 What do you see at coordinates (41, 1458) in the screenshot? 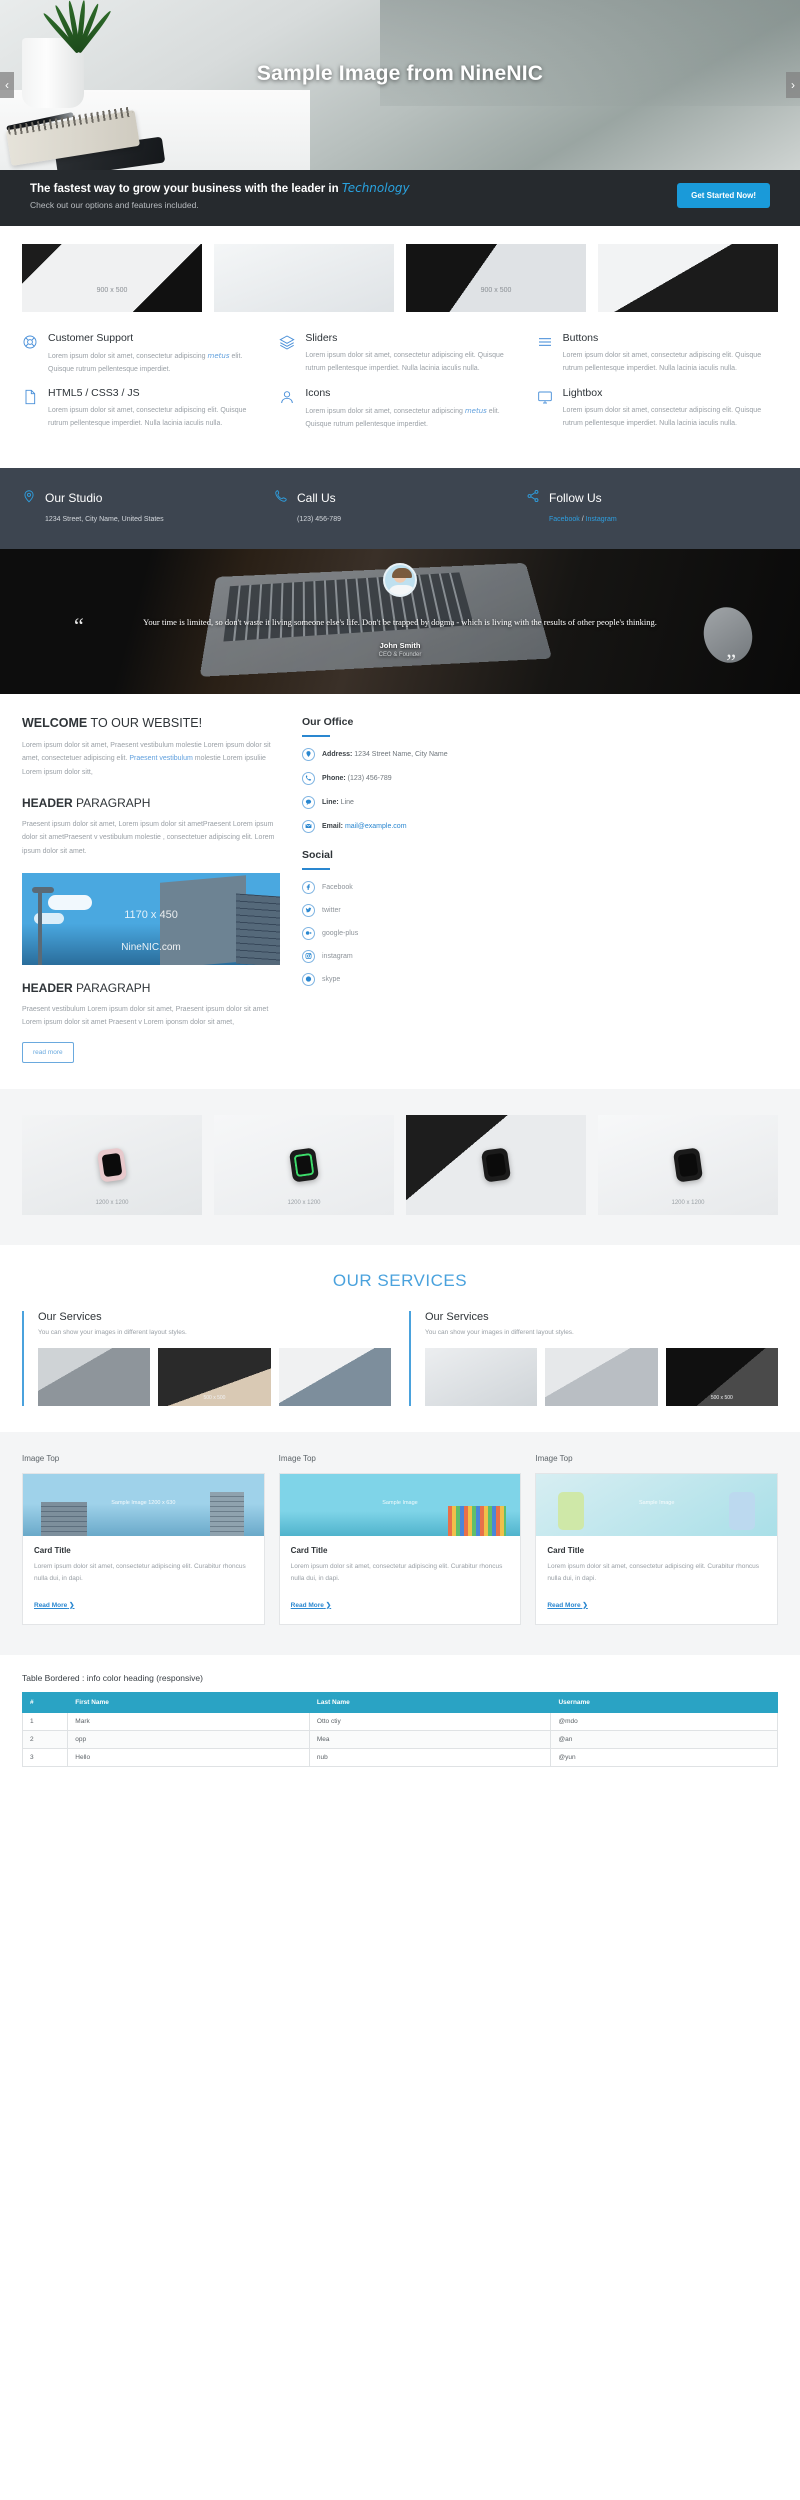
I see `card-top-label: Image Top` at bounding box center [41, 1458].